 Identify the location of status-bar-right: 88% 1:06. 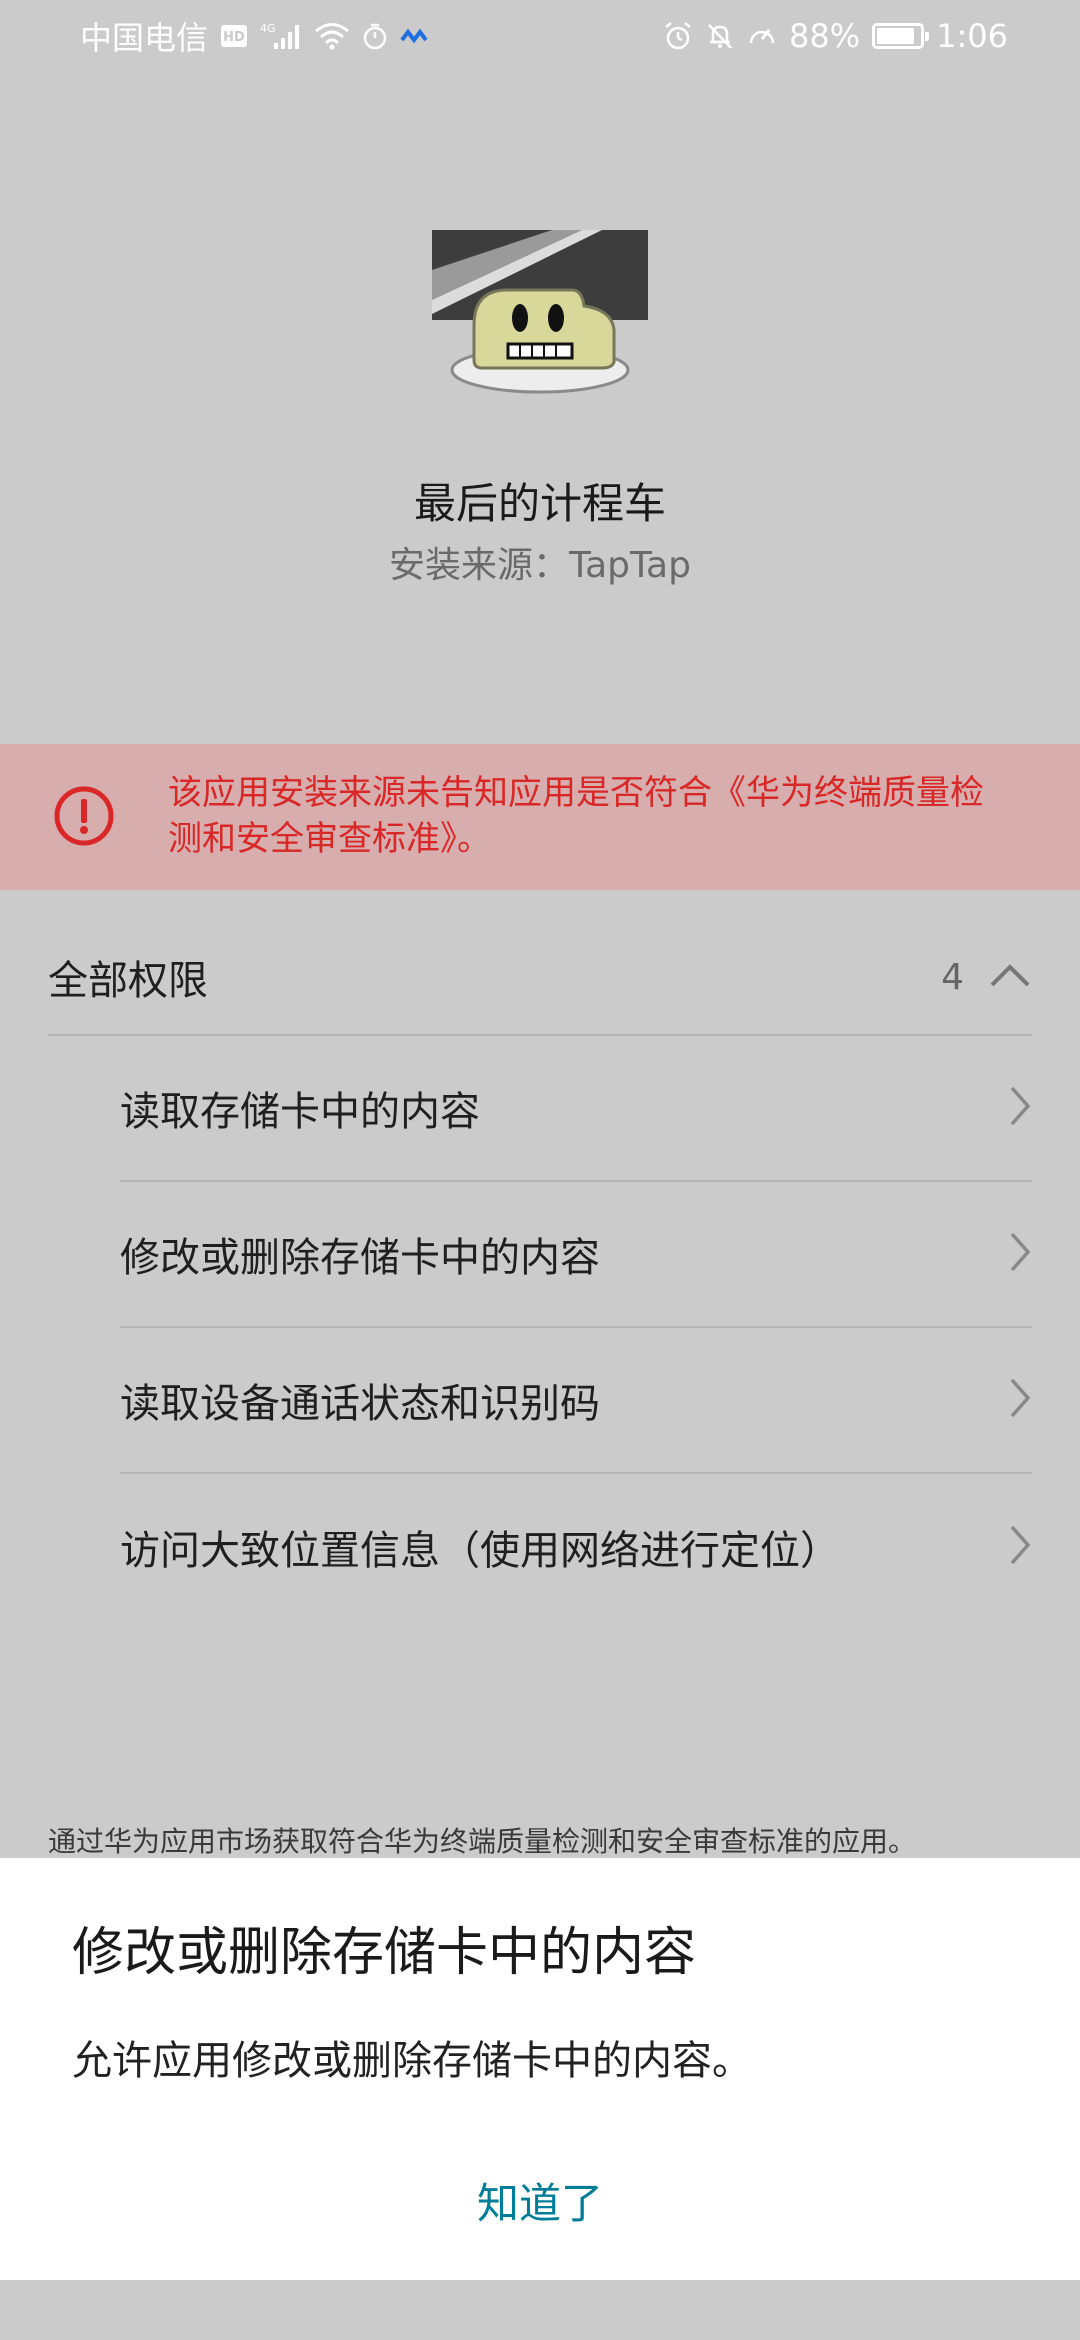
(835, 36).